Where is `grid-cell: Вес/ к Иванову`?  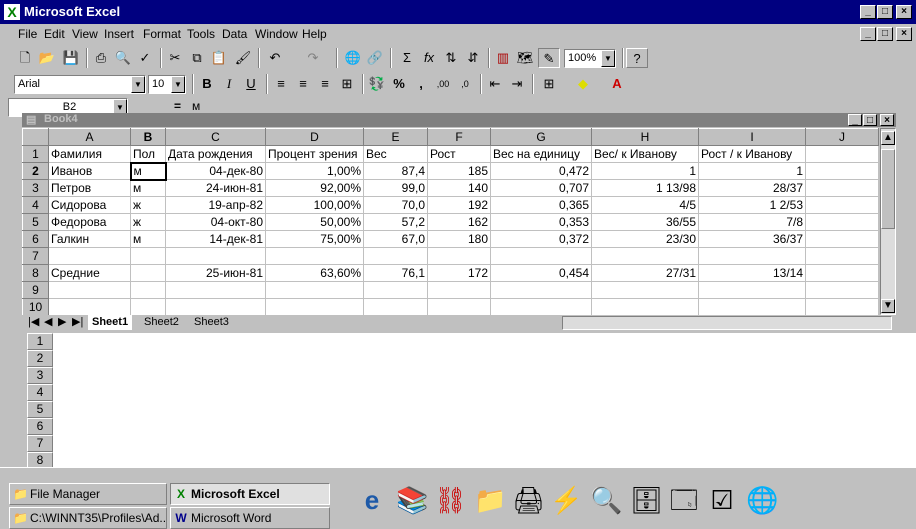
grid-cell: Вес/ к Иванову is located at coordinates (645, 154).